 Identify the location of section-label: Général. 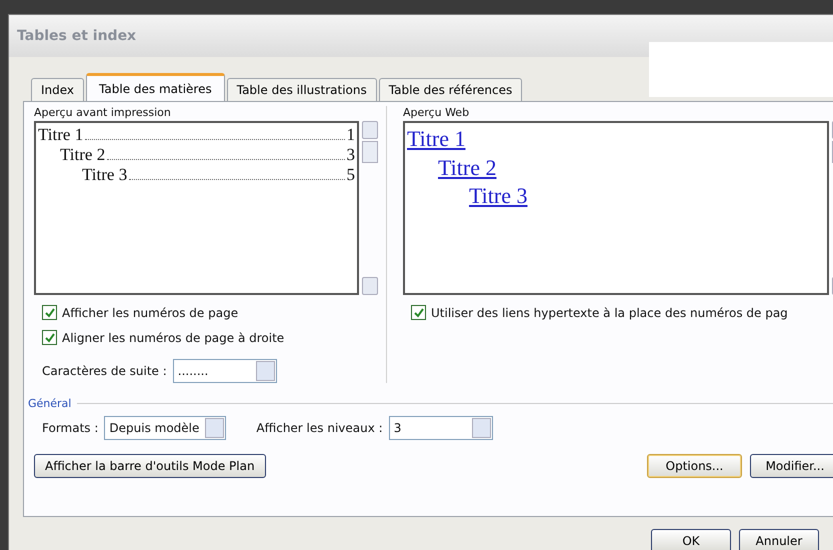
(50, 403).